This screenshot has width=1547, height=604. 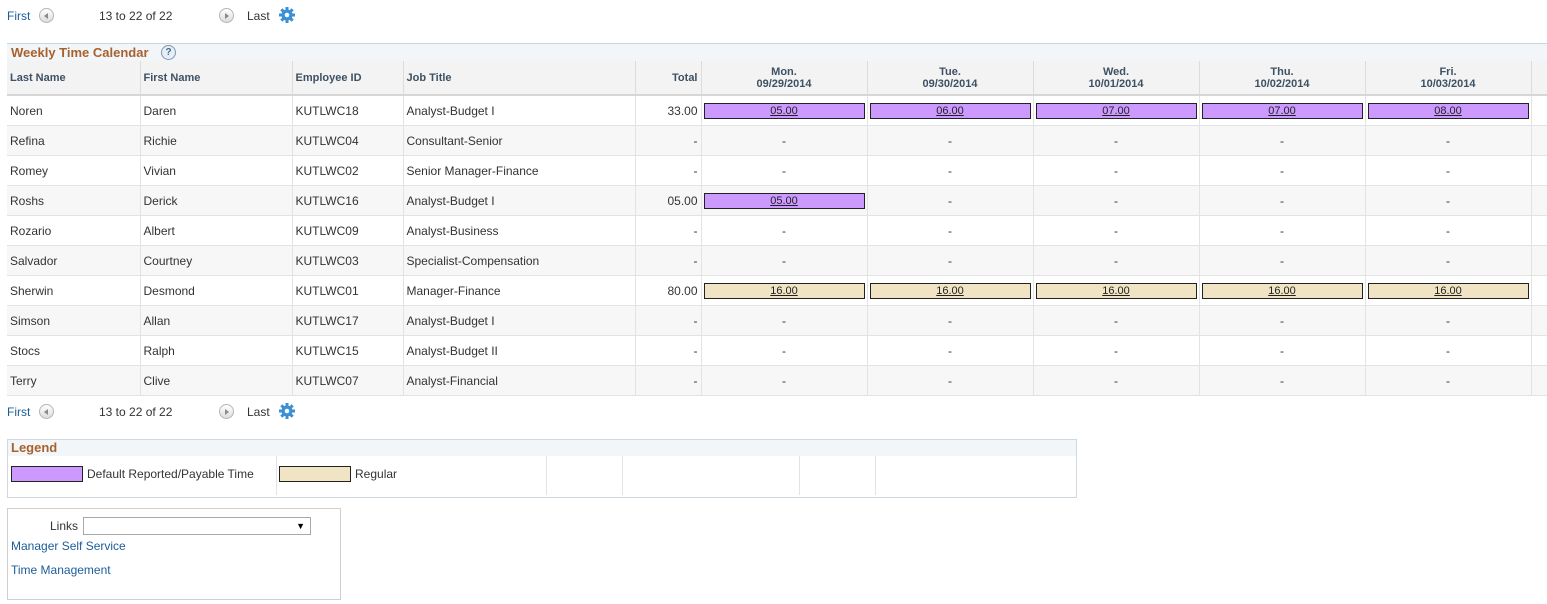 What do you see at coordinates (348, 380) in the screenshot?
I see `employee-id-cell: KUTLWC07` at bounding box center [348, 380].